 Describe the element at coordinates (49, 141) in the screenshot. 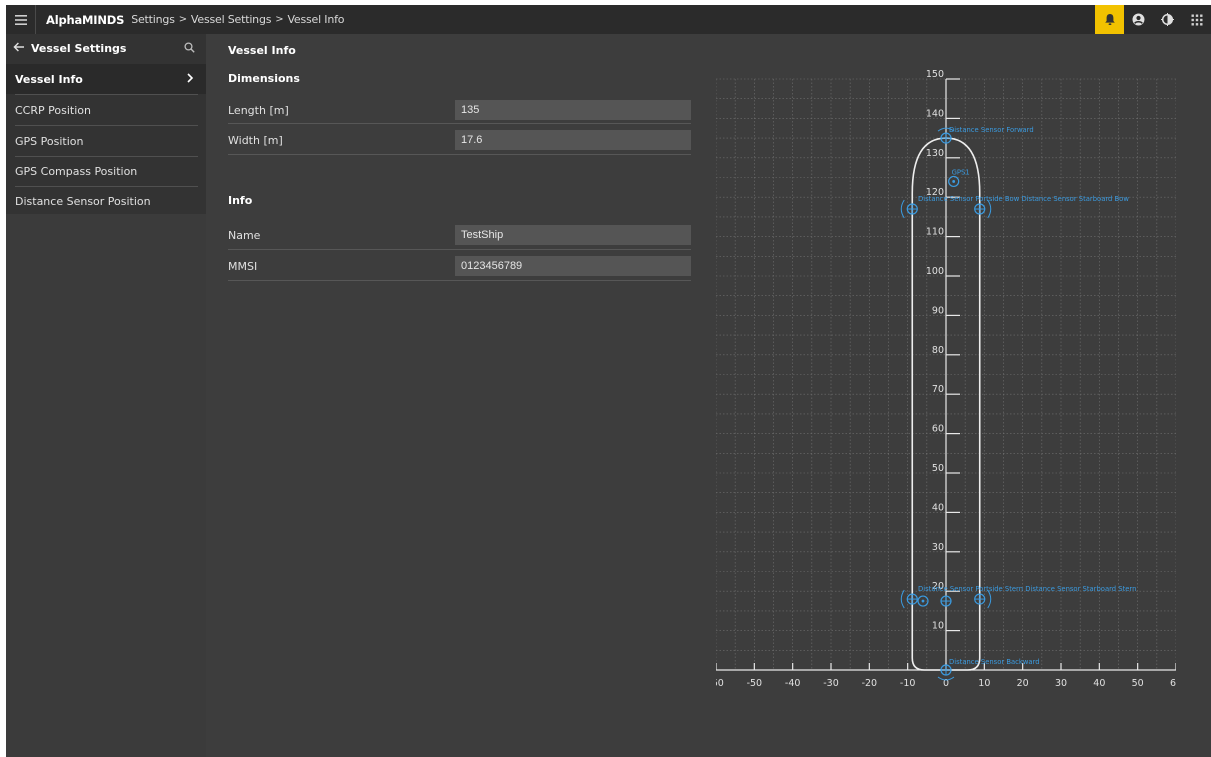

I see `sidebar-item-label: GPS Position` at that location.